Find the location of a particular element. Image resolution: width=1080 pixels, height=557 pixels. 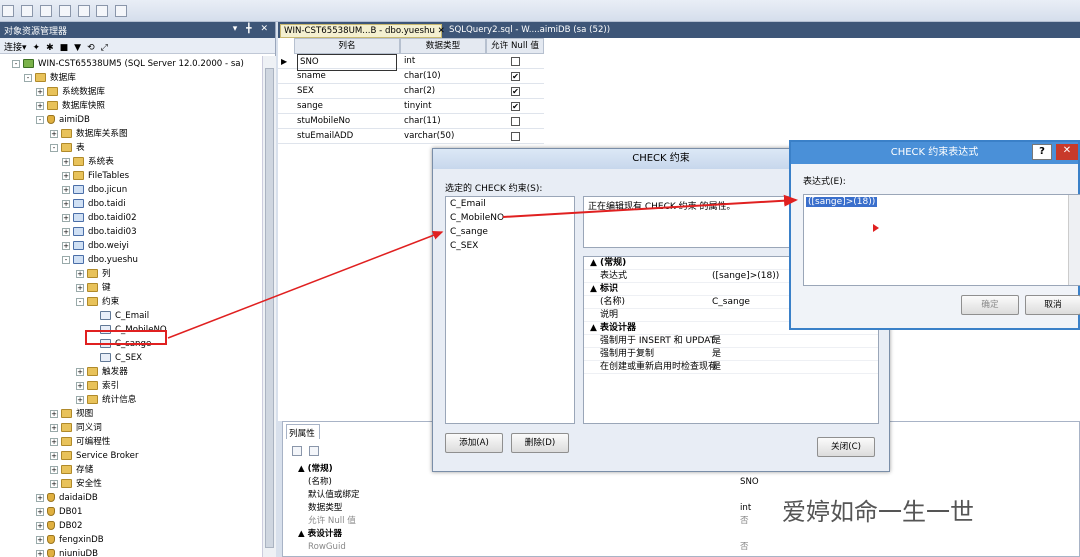

tree-node: + 数据库快照 is located at coordinates (70, 106).